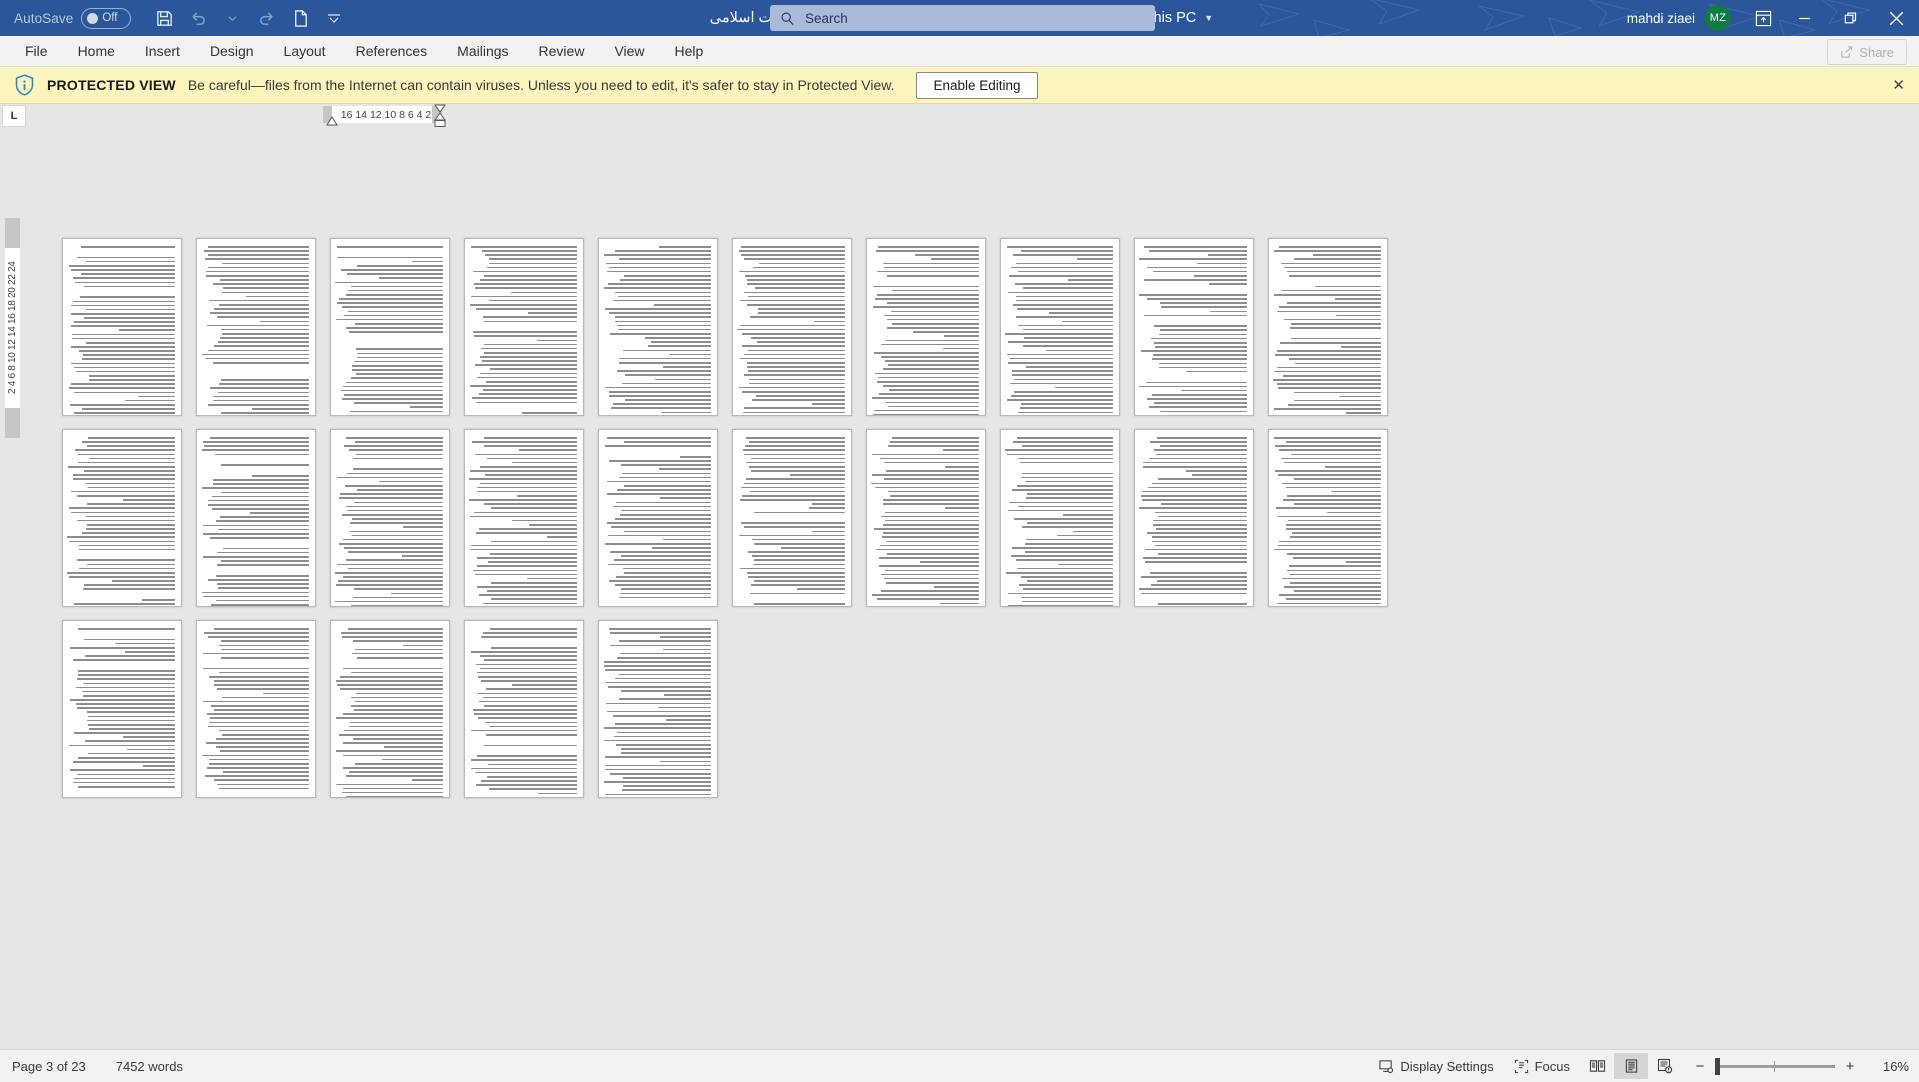  I want to click on avatar: MZ, so click(1718, 18).